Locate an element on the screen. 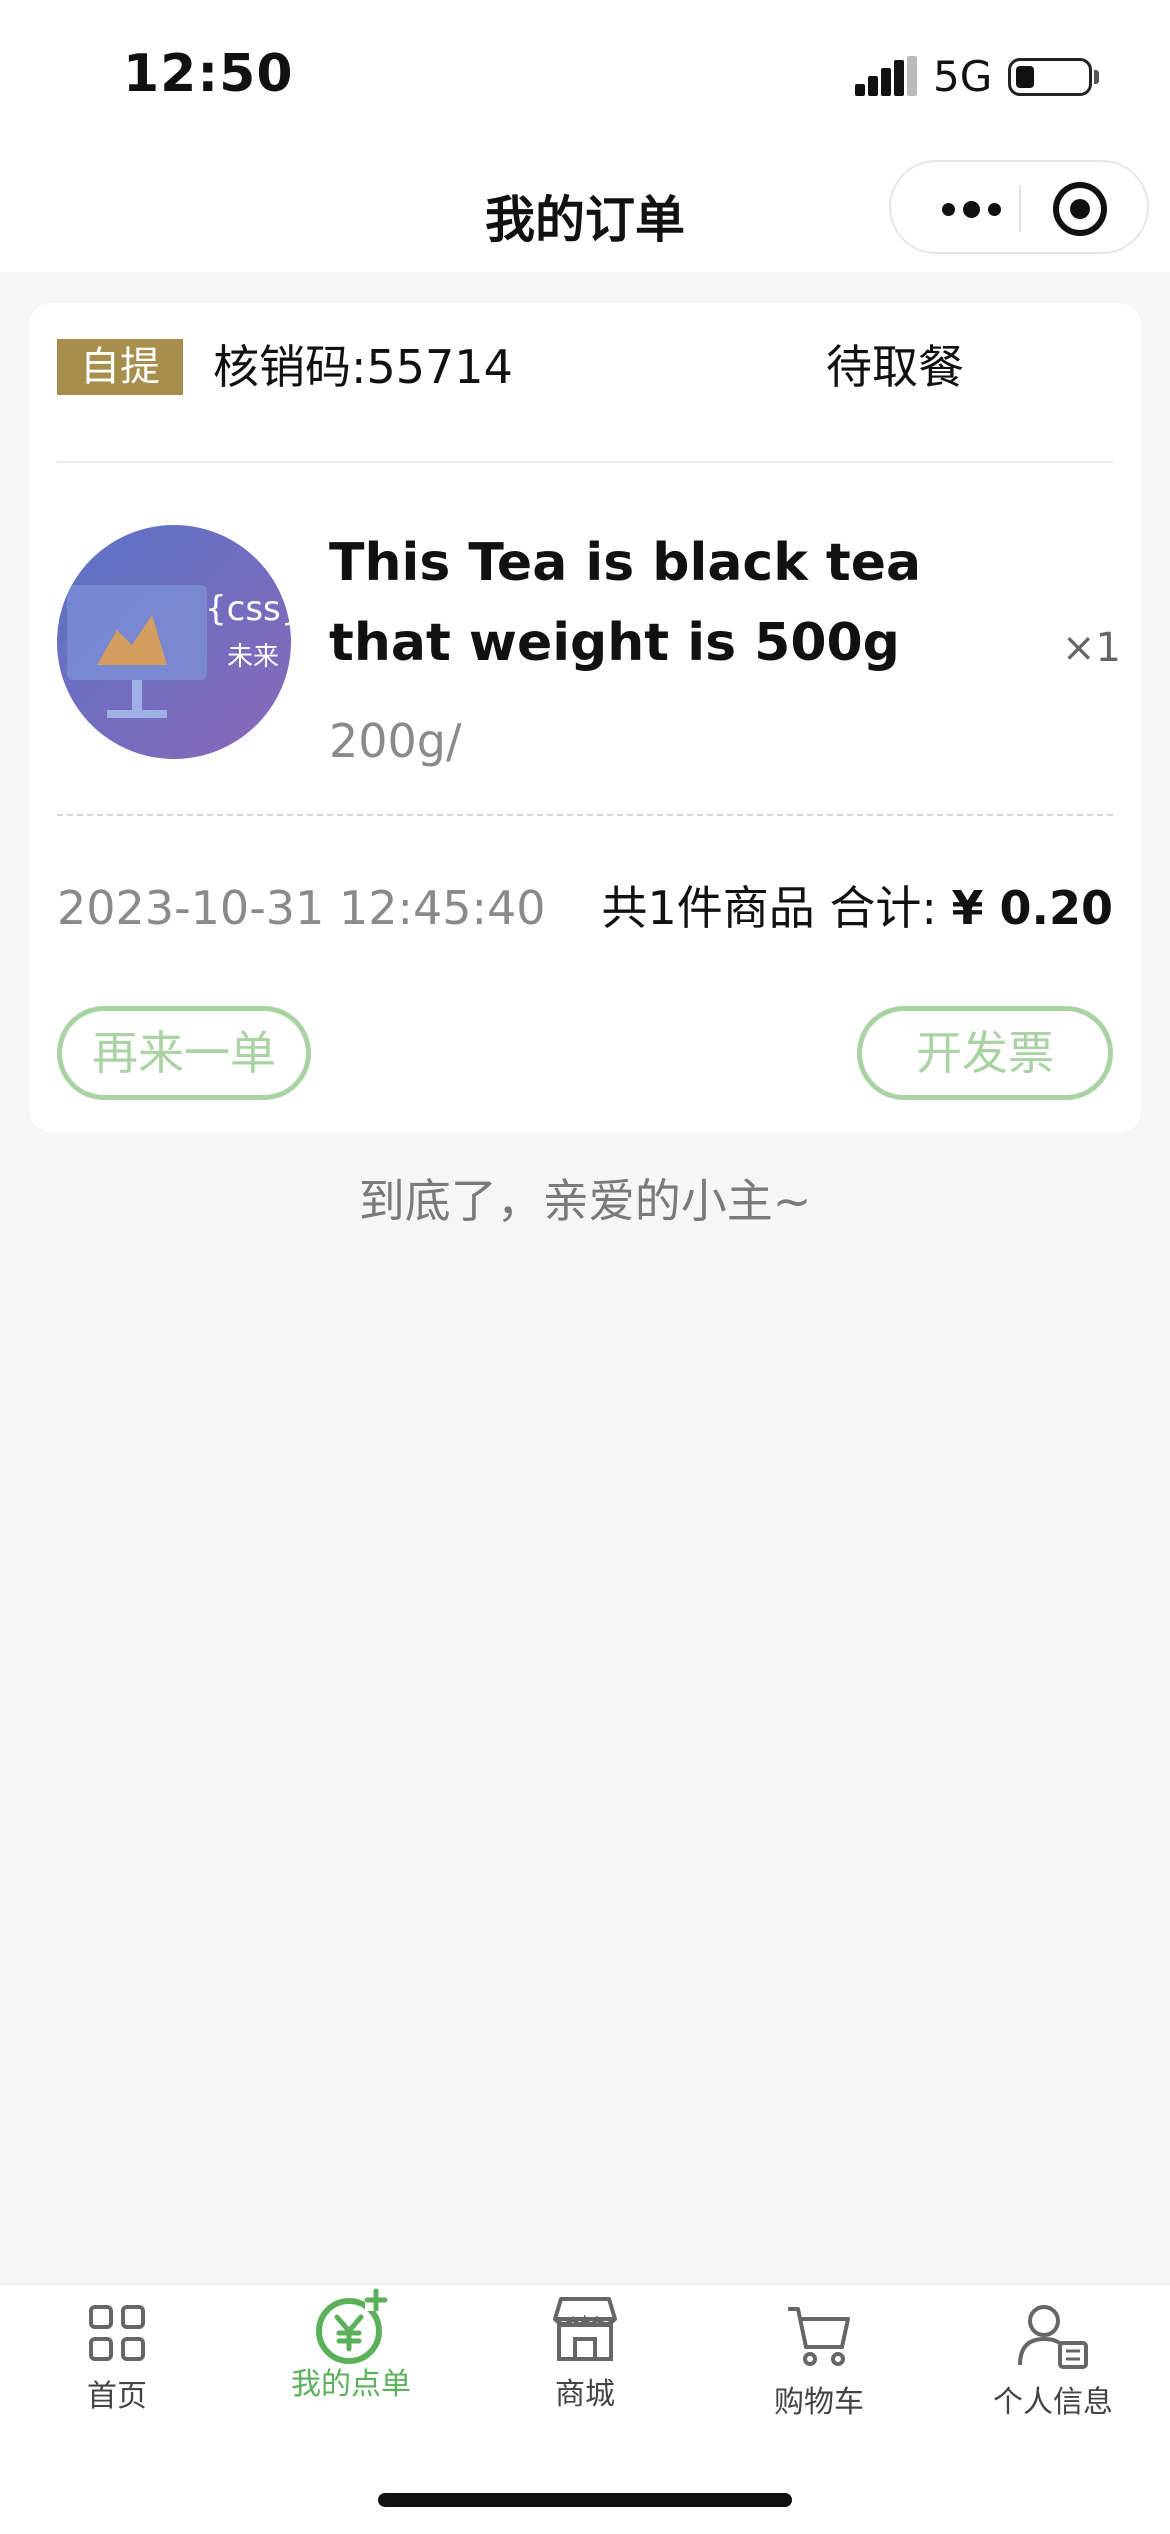 The height and width of the screenshot is (2534, 1170). nav-bar: 我的订单 is located at coordinates (585, 211).